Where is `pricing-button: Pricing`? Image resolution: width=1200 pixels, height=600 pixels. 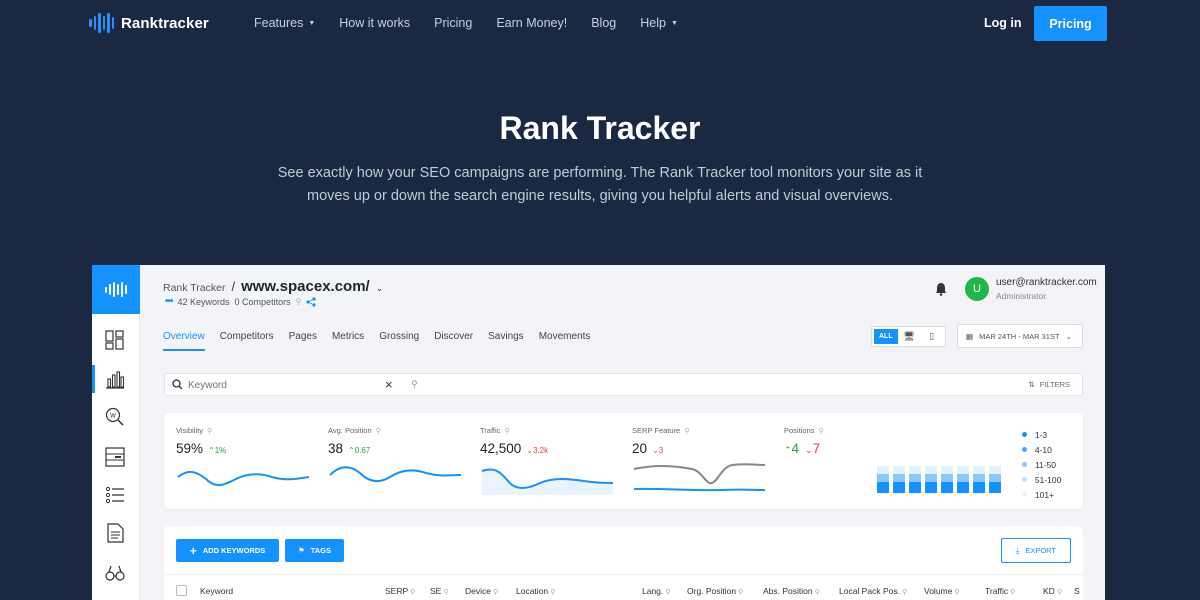 pricing-button: Pricing is located at coordinates (1070, 23).